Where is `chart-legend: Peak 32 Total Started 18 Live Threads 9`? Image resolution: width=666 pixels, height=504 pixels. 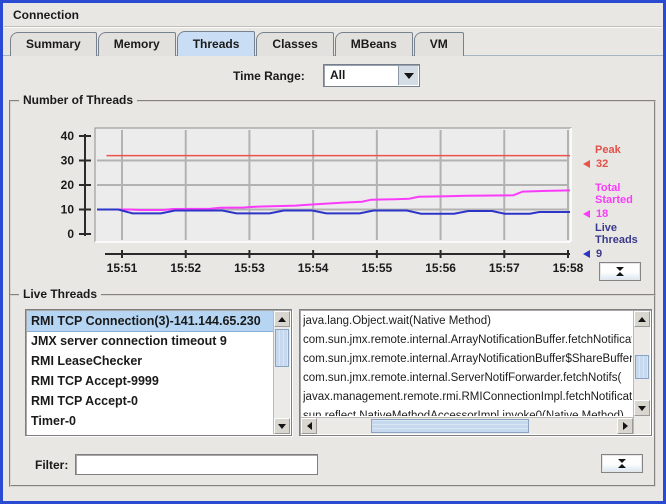
chart-legend: Peak 32 Total Started 18 Live Threads 9 is located at coordinates (619, 195).